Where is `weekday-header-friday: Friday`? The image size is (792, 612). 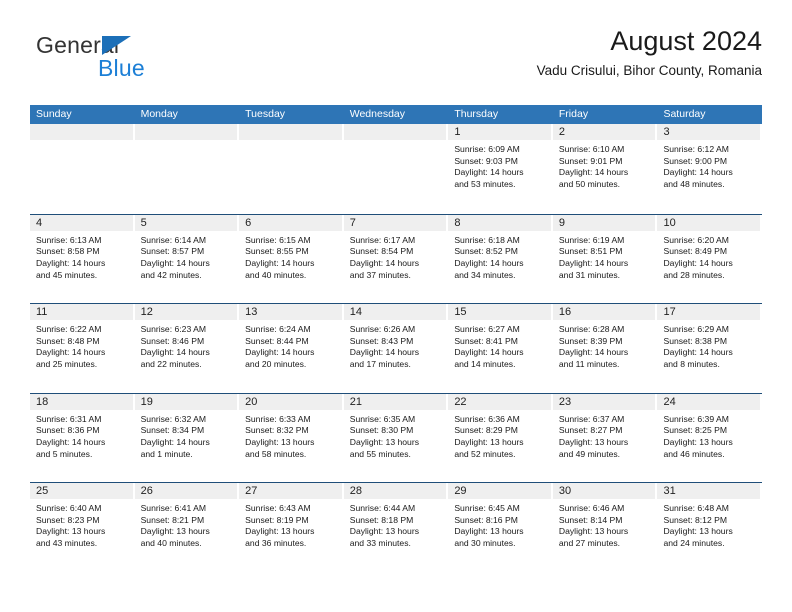
weekday-header-friday: Friday is located at coordinates (573, 114).